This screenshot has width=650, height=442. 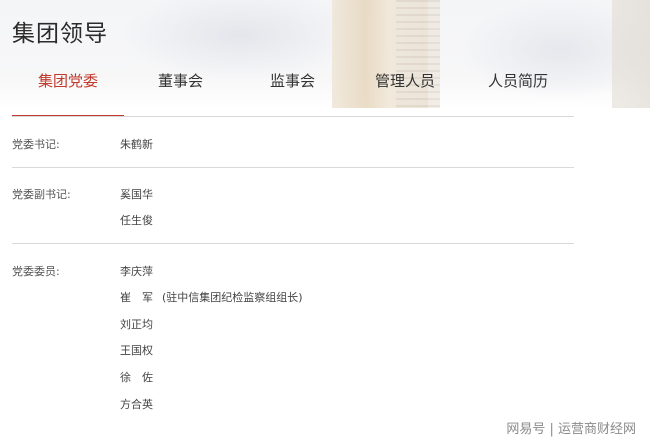 I want to click on member-name: 朱鹤新, so click(x=136, y=144).